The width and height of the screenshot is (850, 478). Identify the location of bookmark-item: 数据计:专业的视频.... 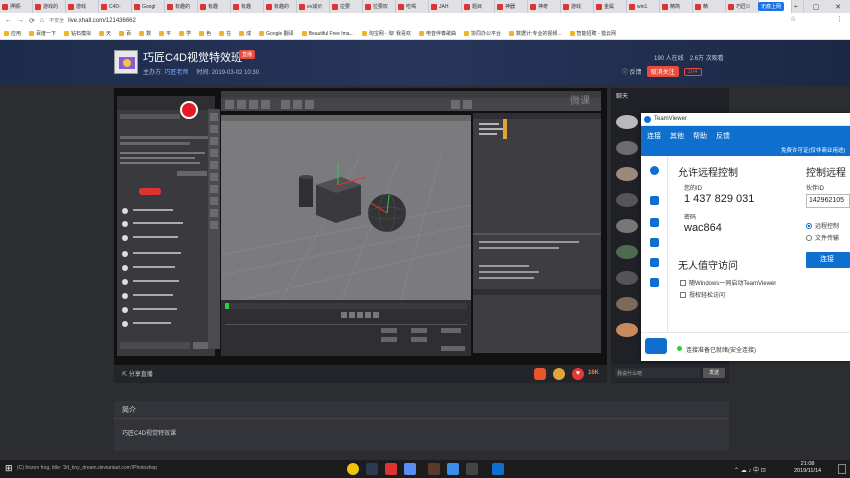
(535, 33).